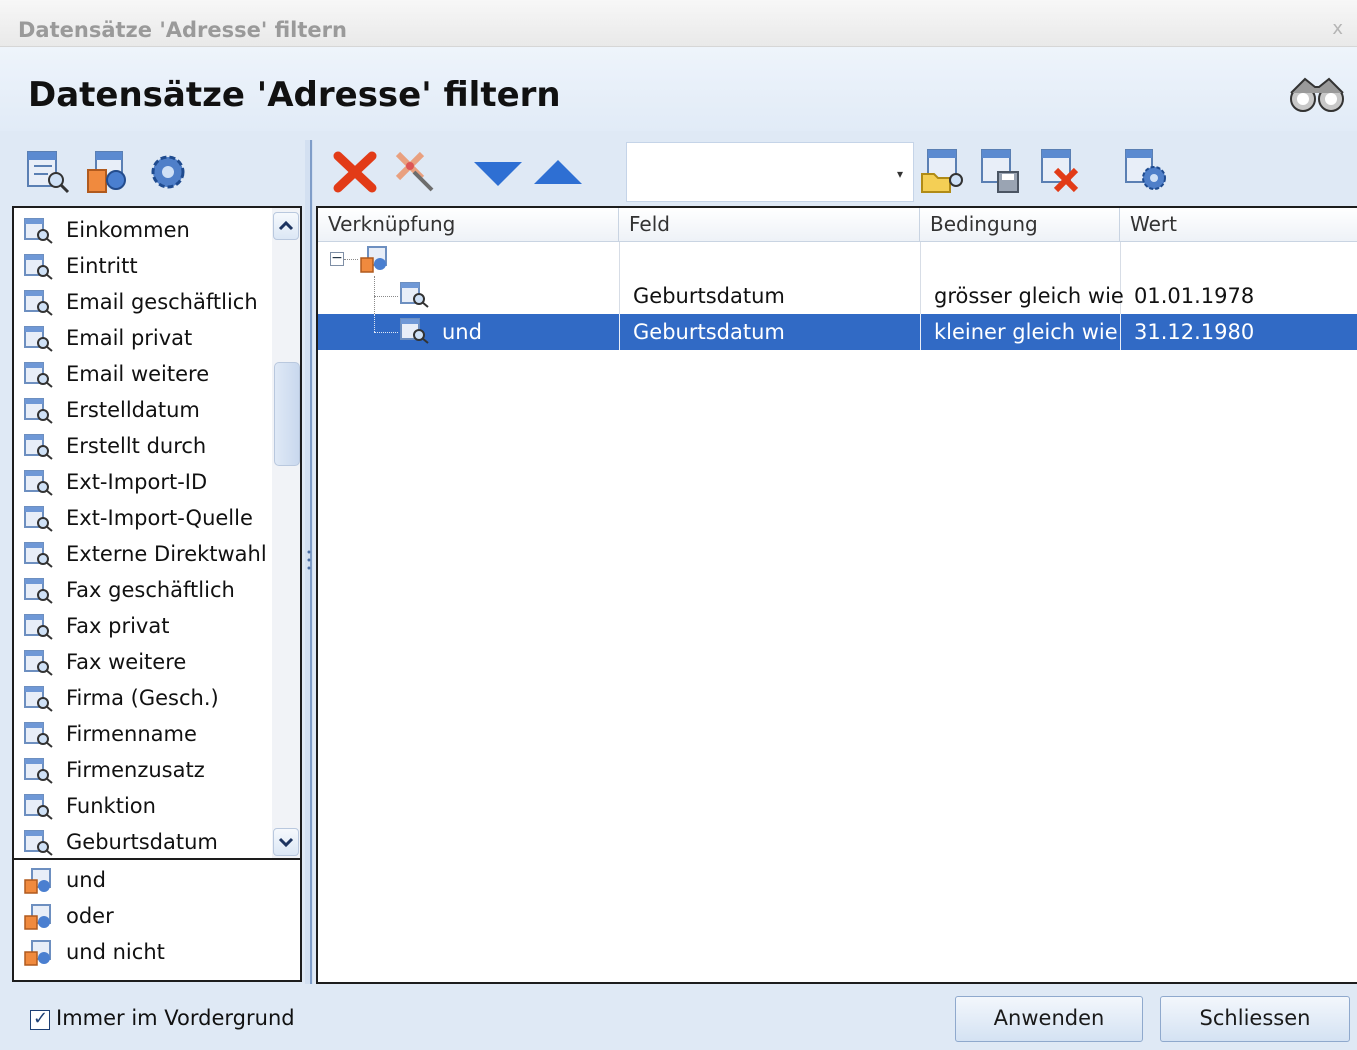  I want to click on field-label: Firma (Gesch.), so click(142, 698).